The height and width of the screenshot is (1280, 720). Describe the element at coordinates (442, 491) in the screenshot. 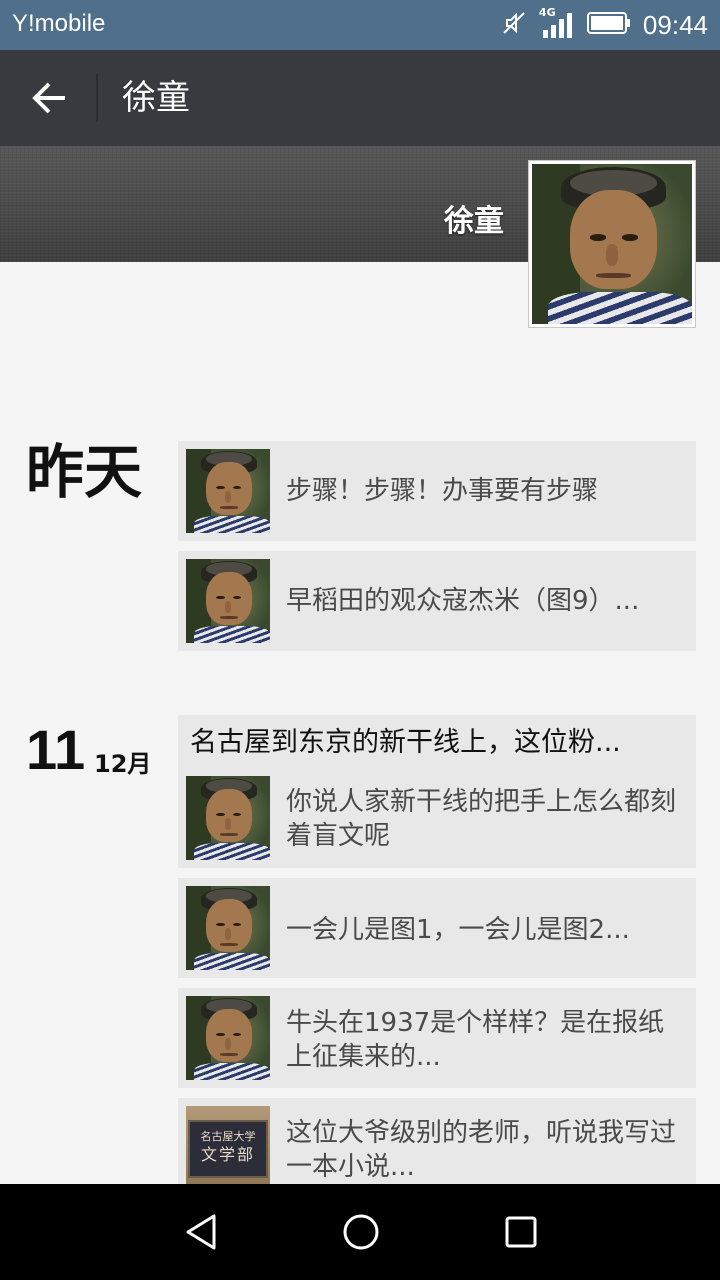

I see `moment-text: 步骤！步骤！办事要有步骤` at that location.